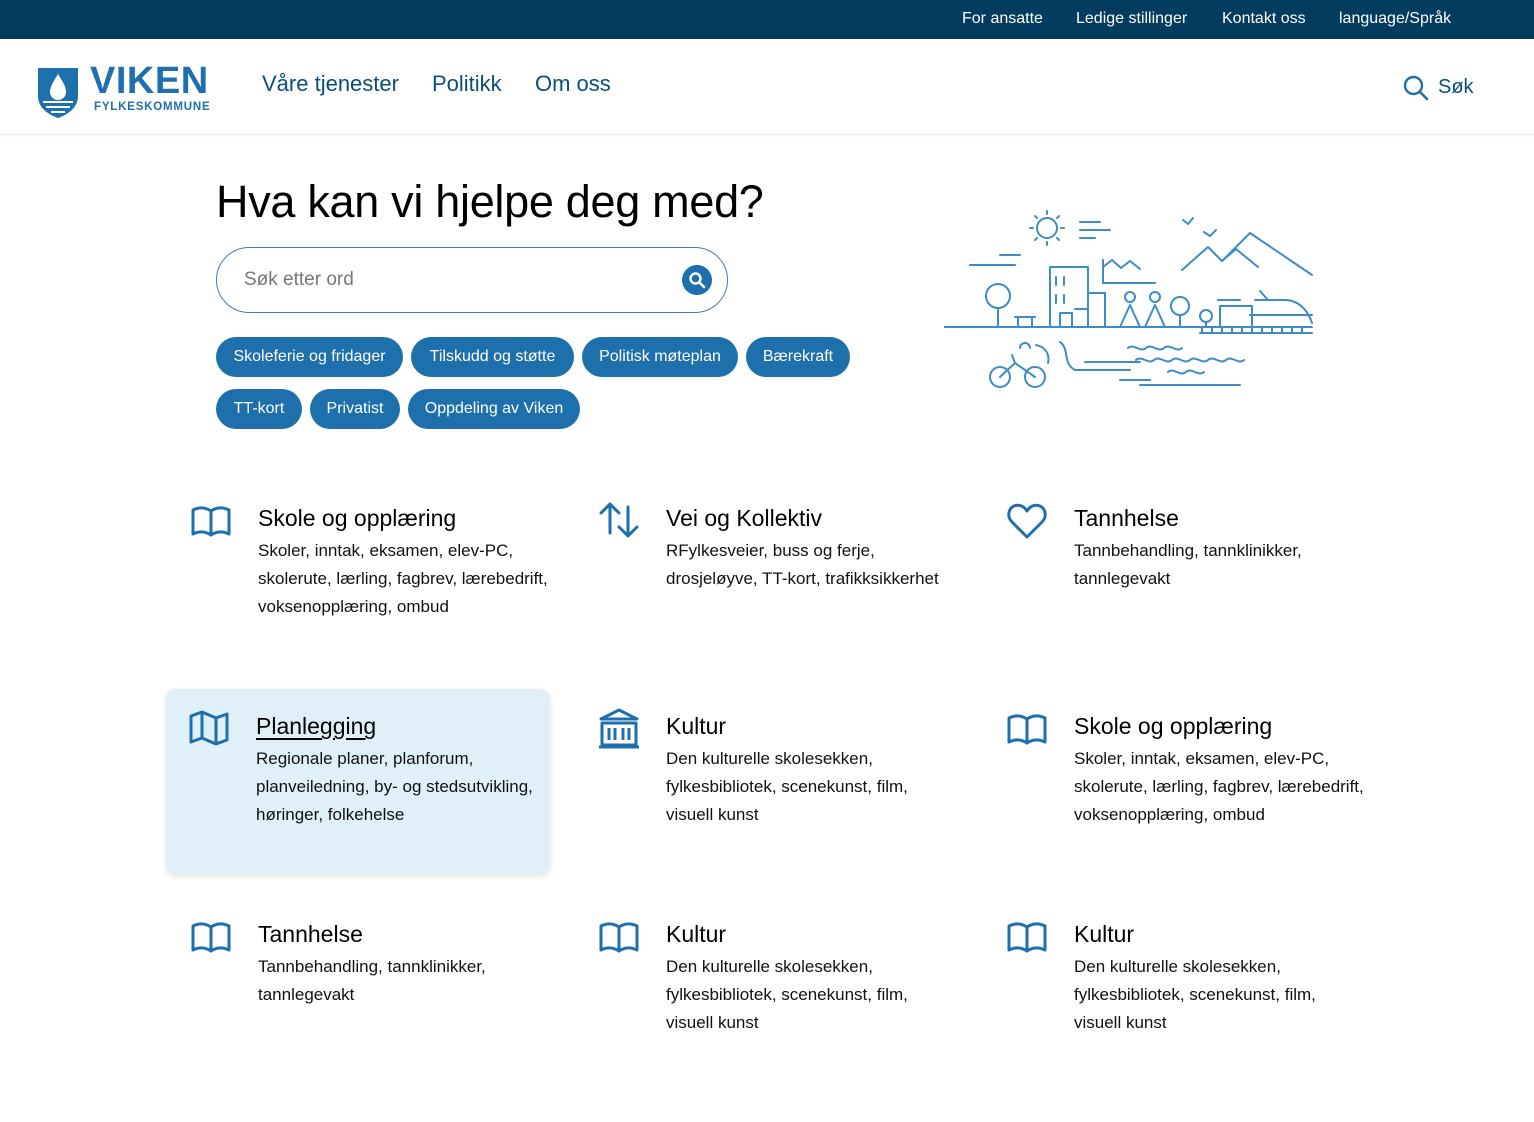 The height and width of the screenshot is (1122, 1534). Describe the element at coordinates (492, 357) in the screenshot. I see `quicklink-tilskudd: Tilskudd og støtte` at that location.